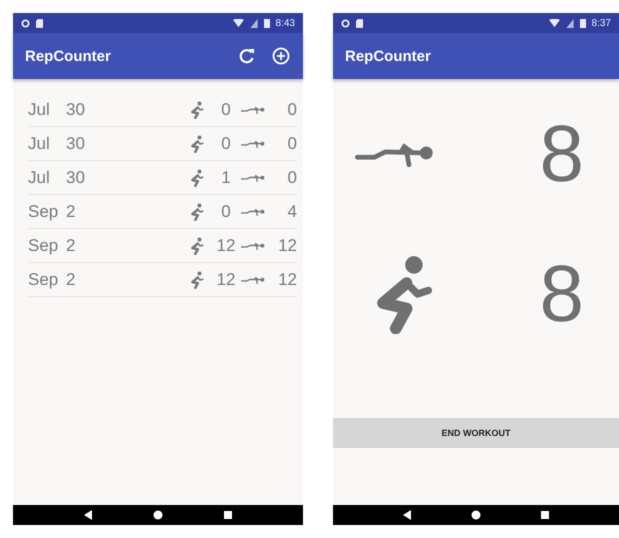 The height and width of the screenshot is (538, 619). I want to click on workout-row: Sep 2 0 4, so click(162, 212).